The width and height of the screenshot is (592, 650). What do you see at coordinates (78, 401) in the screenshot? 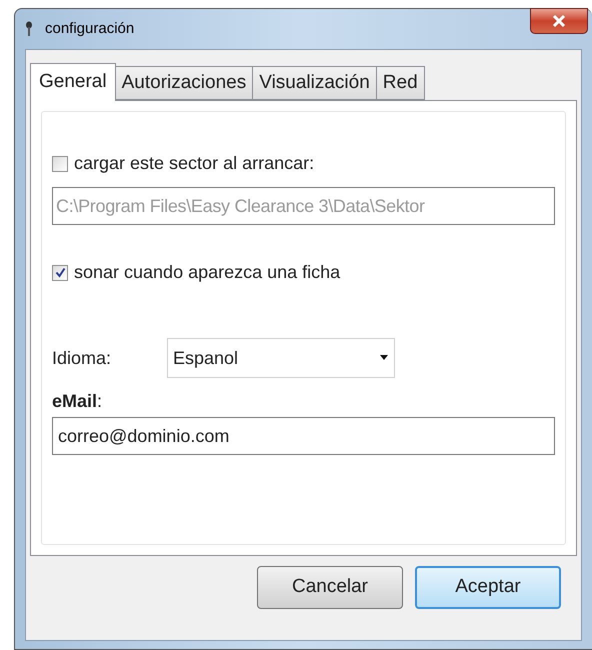
I see `email-label: eMail:` at bounding box center [78, 401].